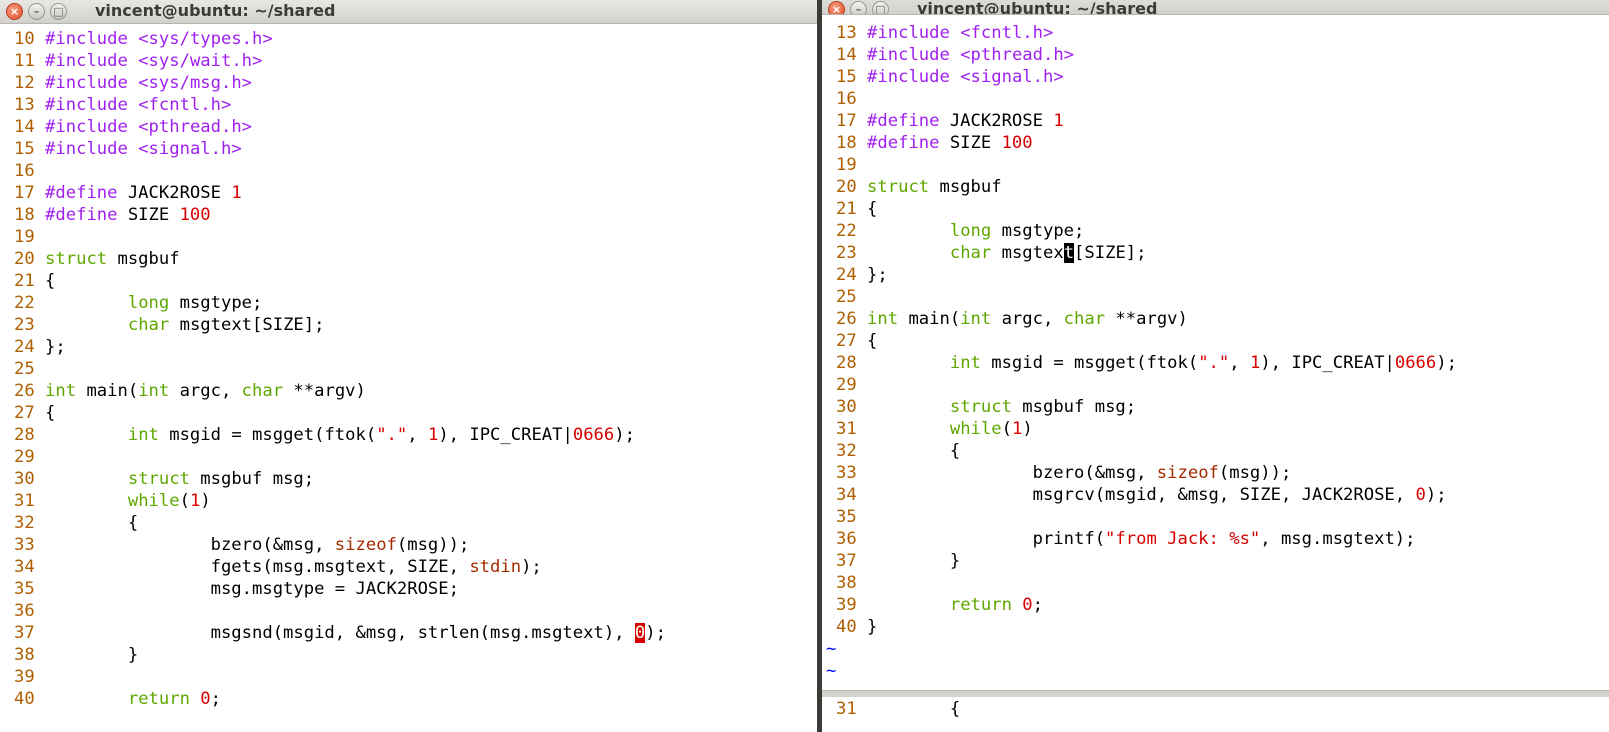 The height and width of the screenshot is (732, 1609). What do you see at coordinates (1215, 627) in the screenshot?
I see `code-line: 40 }` at bounding box center [1215, 627].